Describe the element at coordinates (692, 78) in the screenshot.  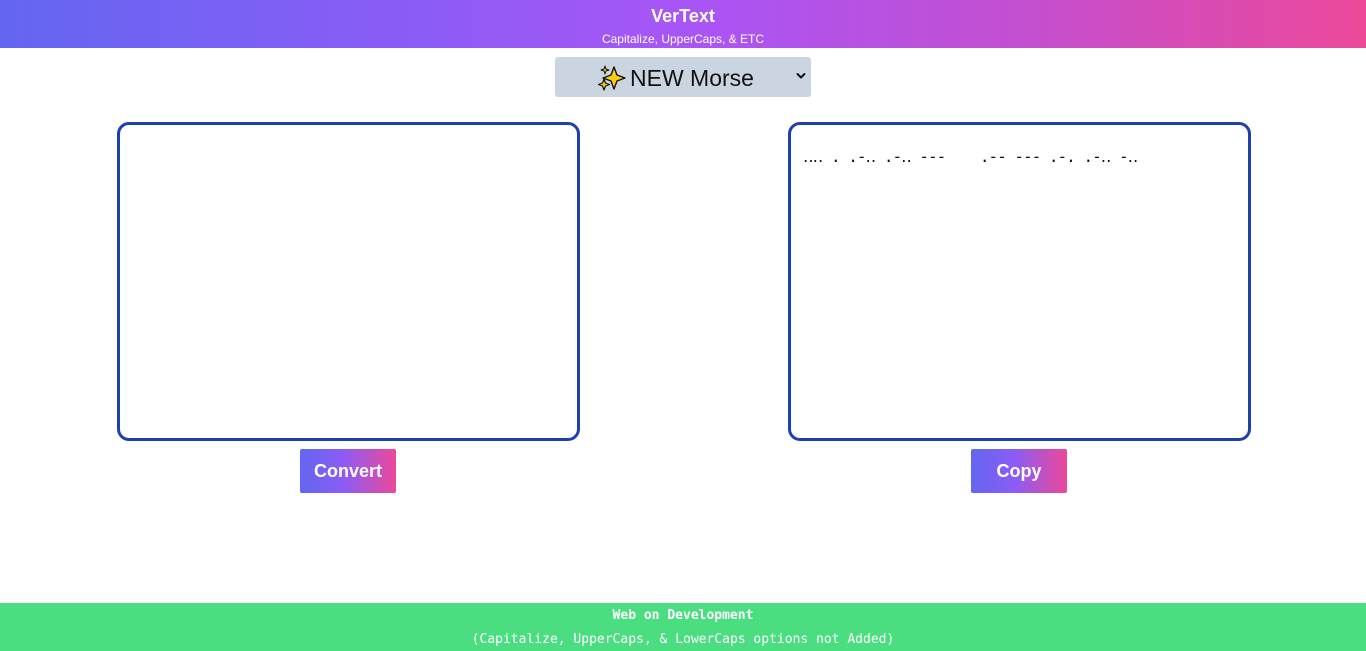
I see `mode-select-value: NEW Morse` at that location.